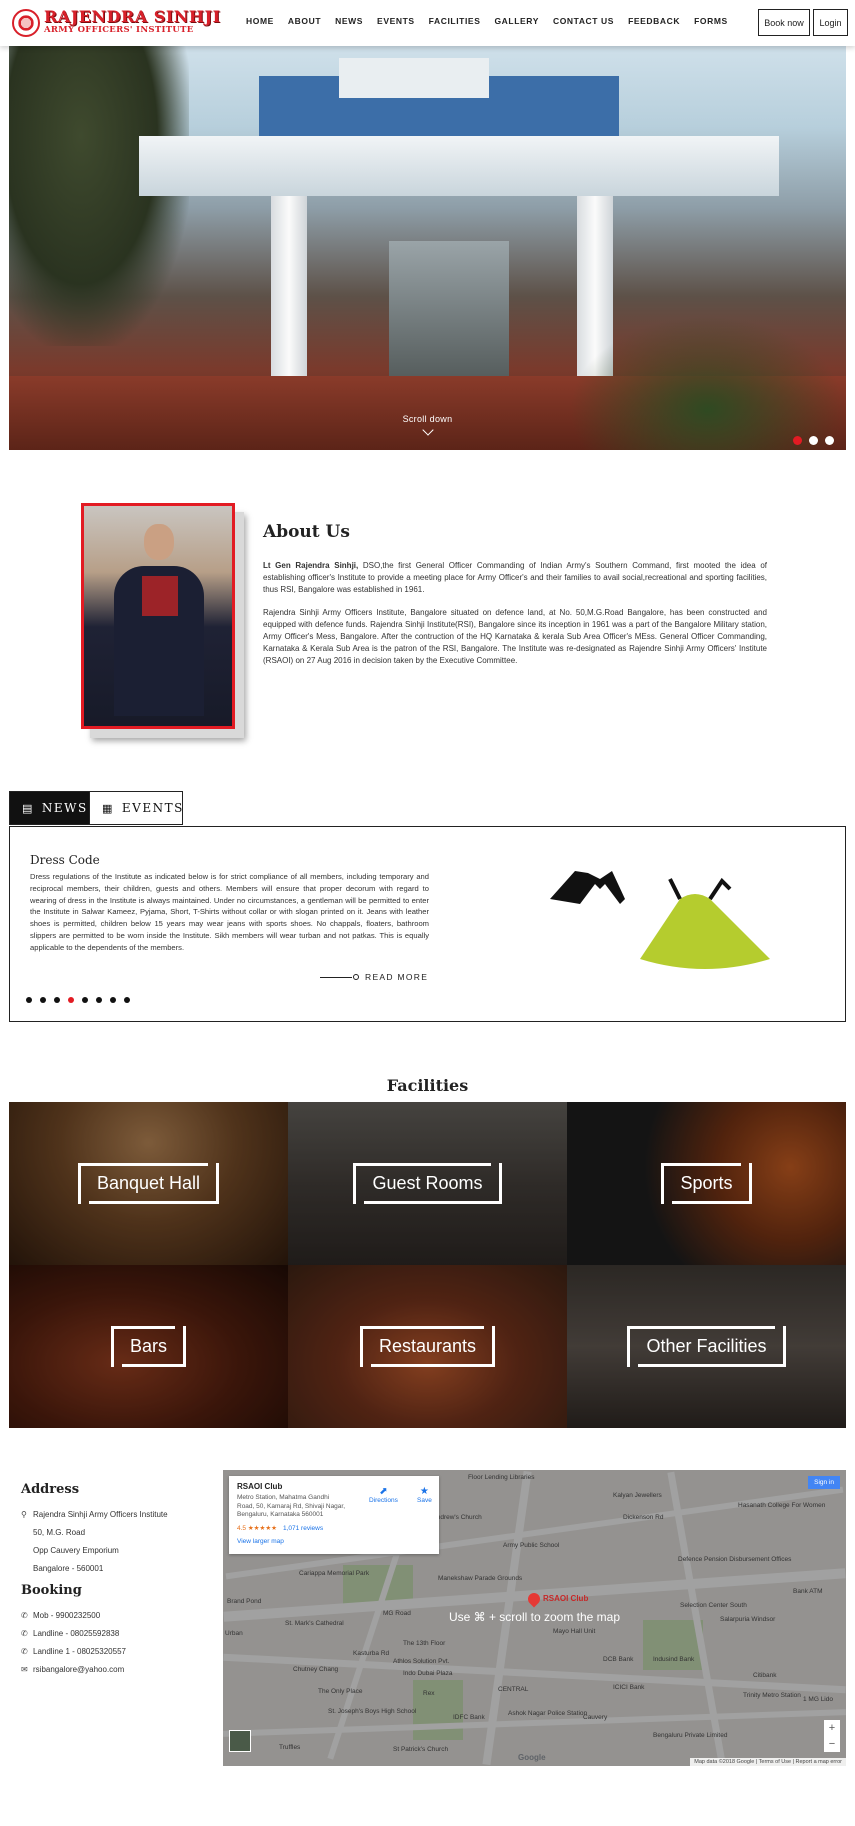 The image size is (855, 1826). What do you see at coordinates (690, 1735) in the screenshot?
I see `map-label: Bengaluru Private Limited` at bounding box center [690, 1735].